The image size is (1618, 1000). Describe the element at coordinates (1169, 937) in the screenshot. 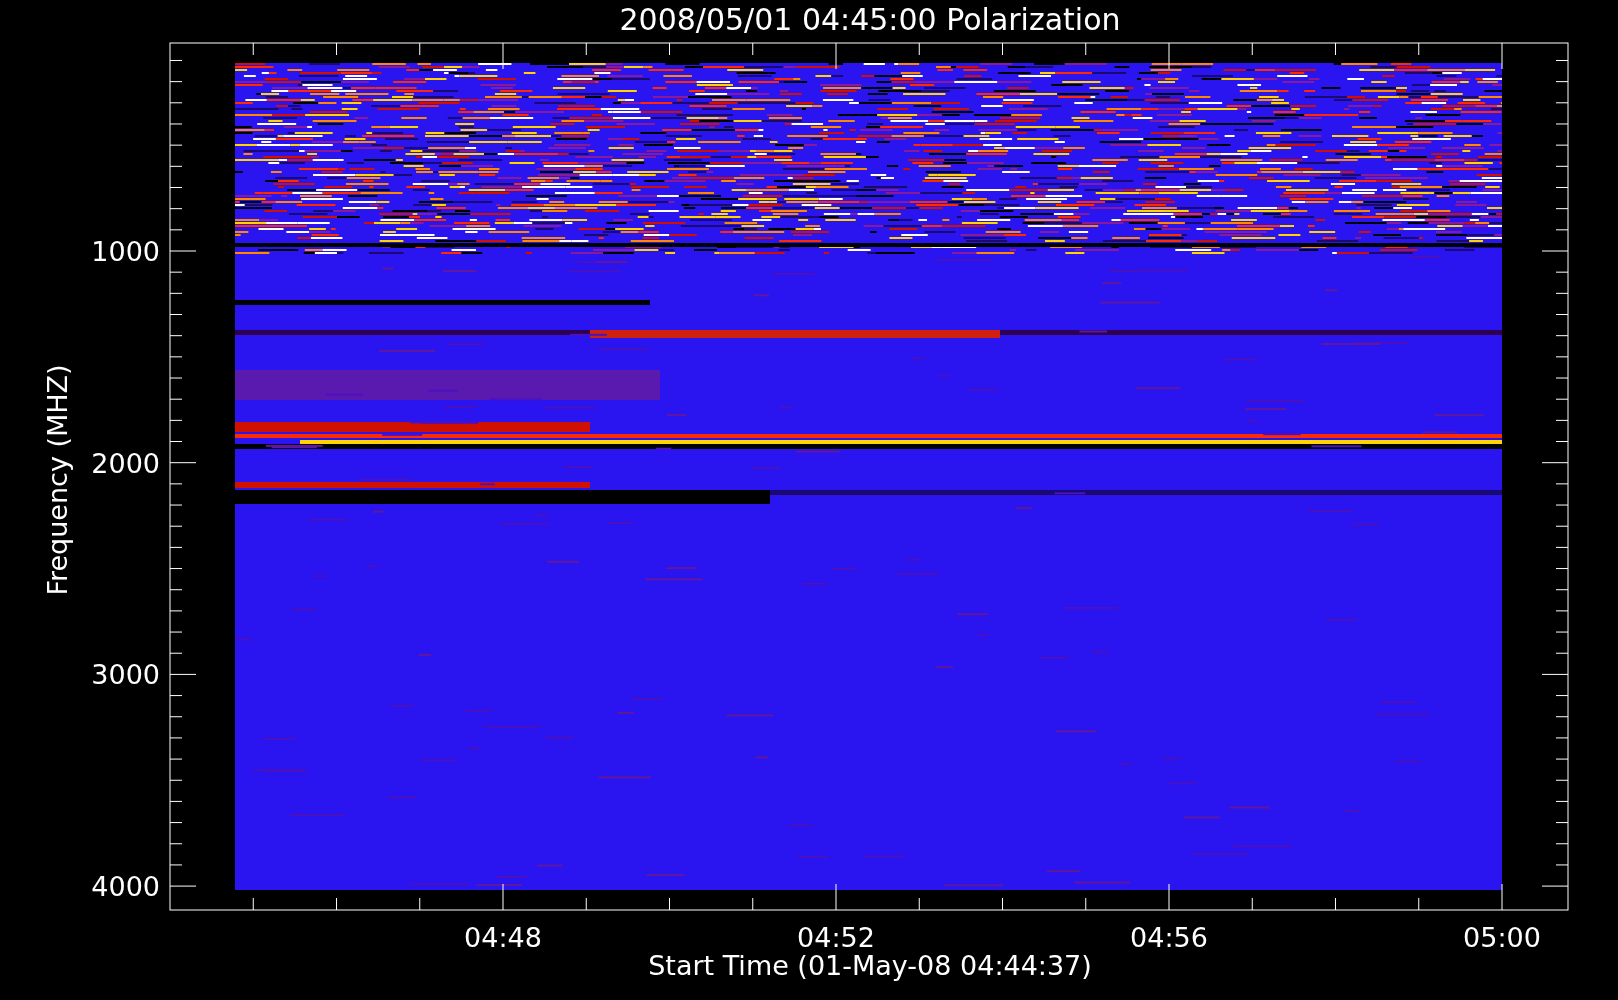

I see `x-tick-label: 04:56` at that location.